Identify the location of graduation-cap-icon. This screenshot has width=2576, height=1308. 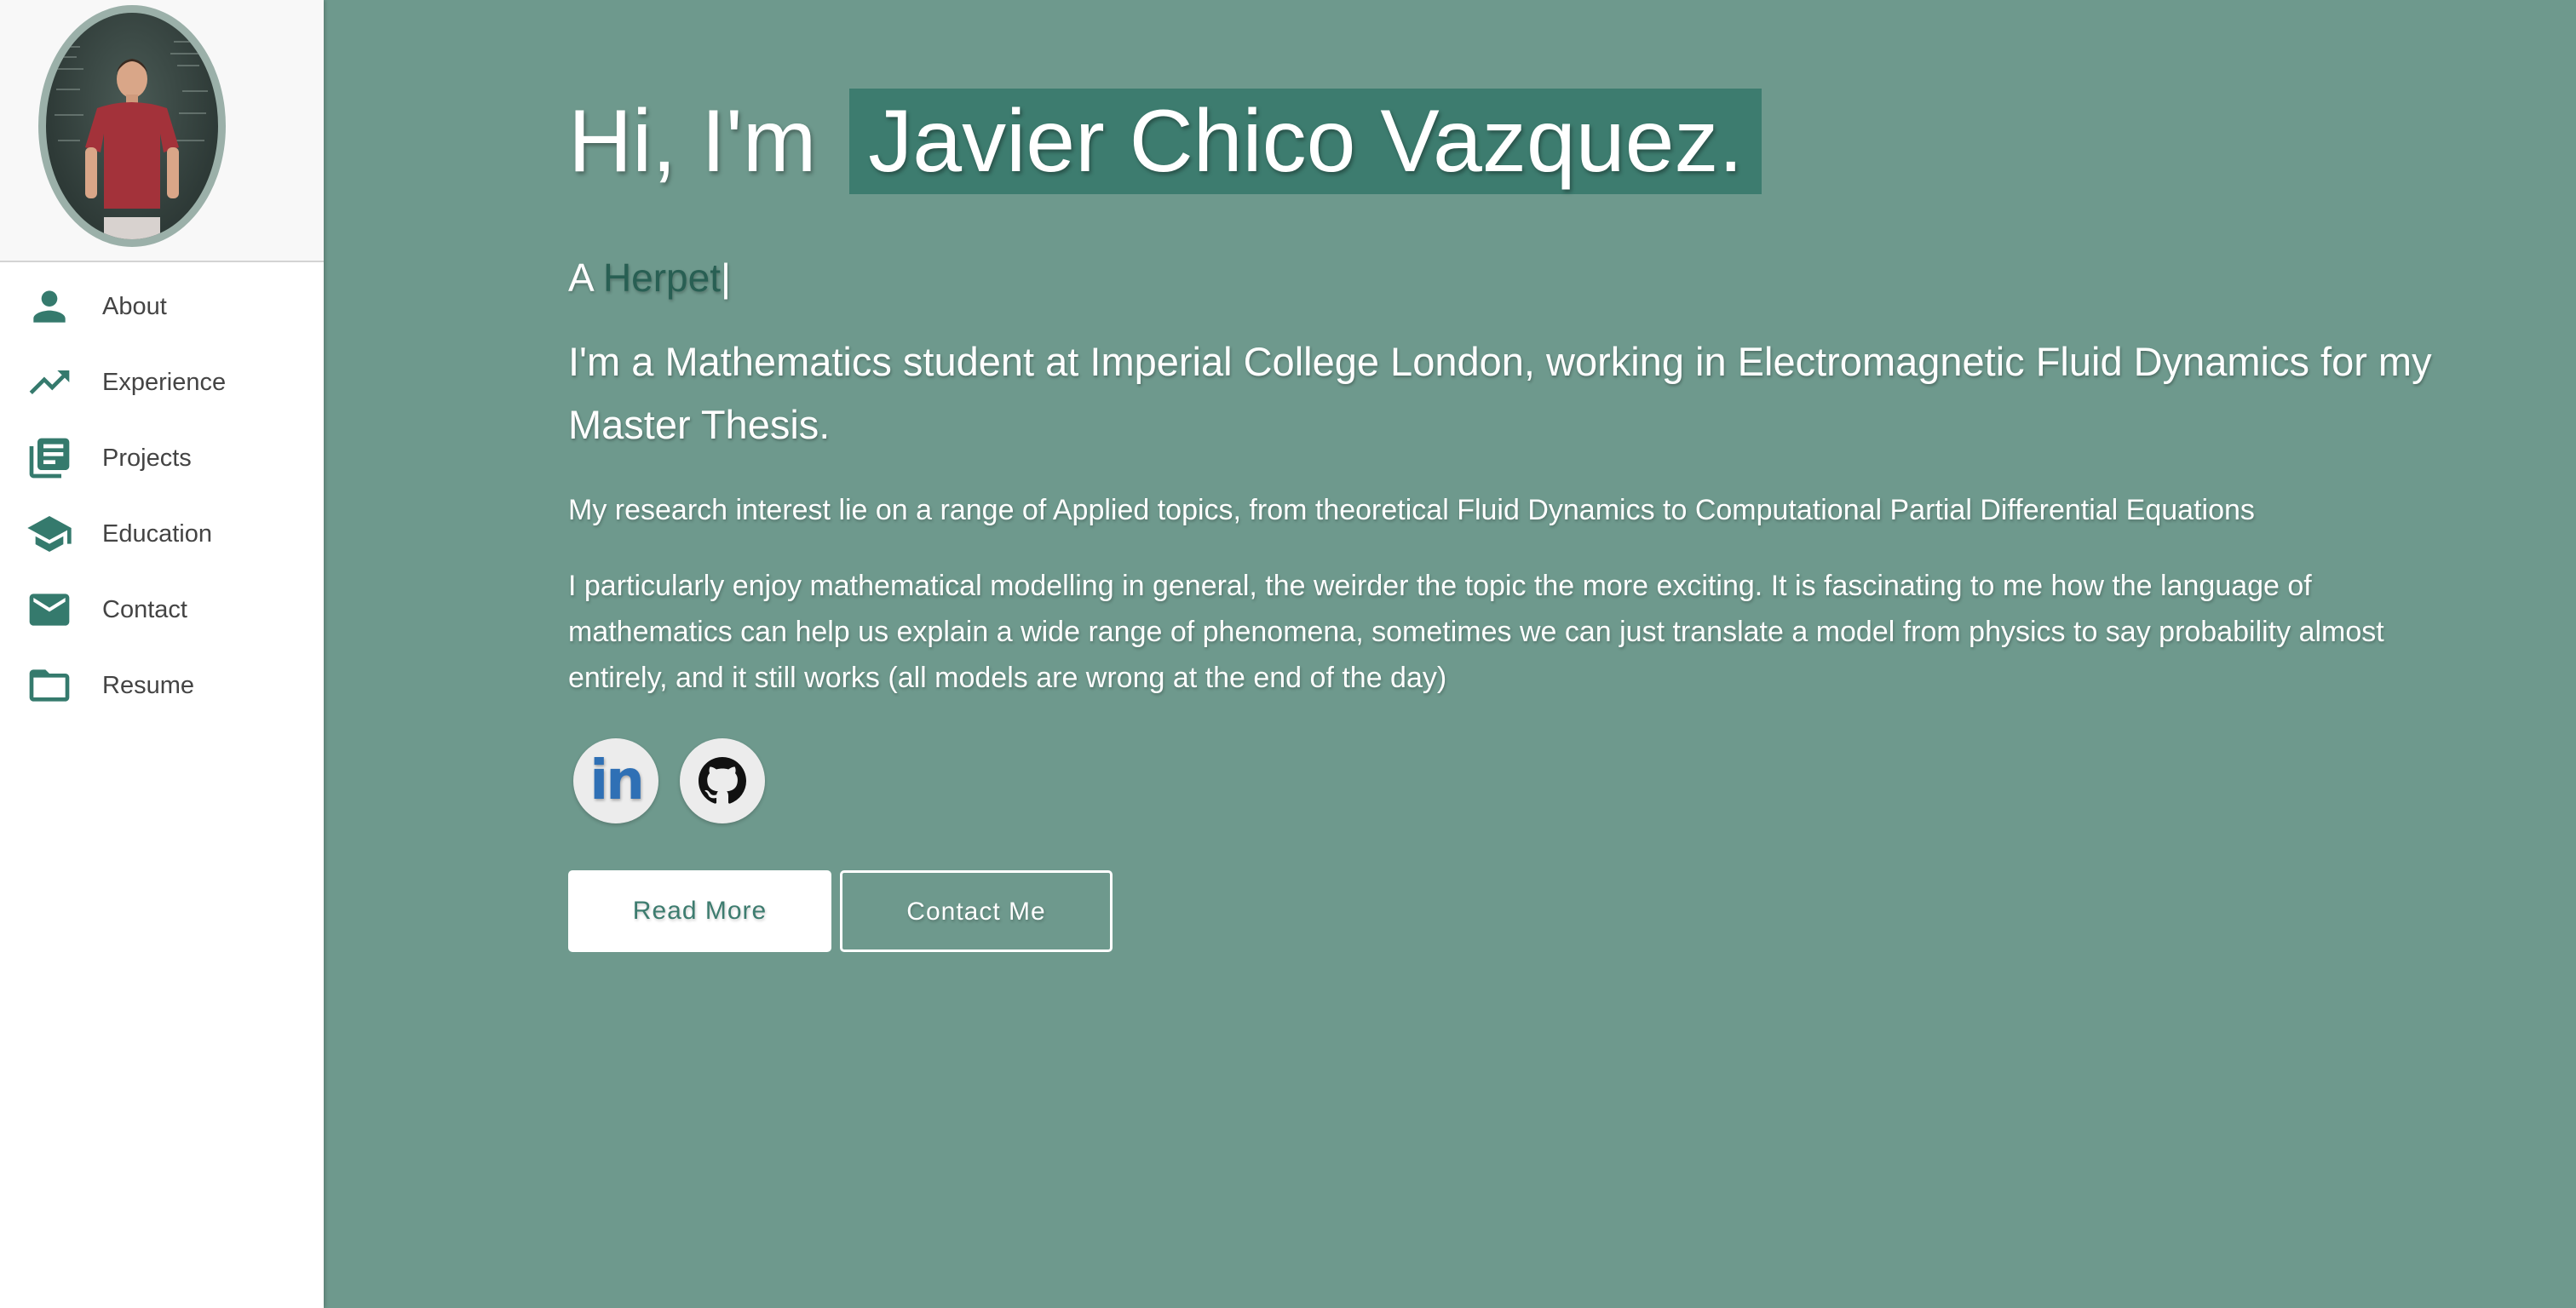
(50, 534).